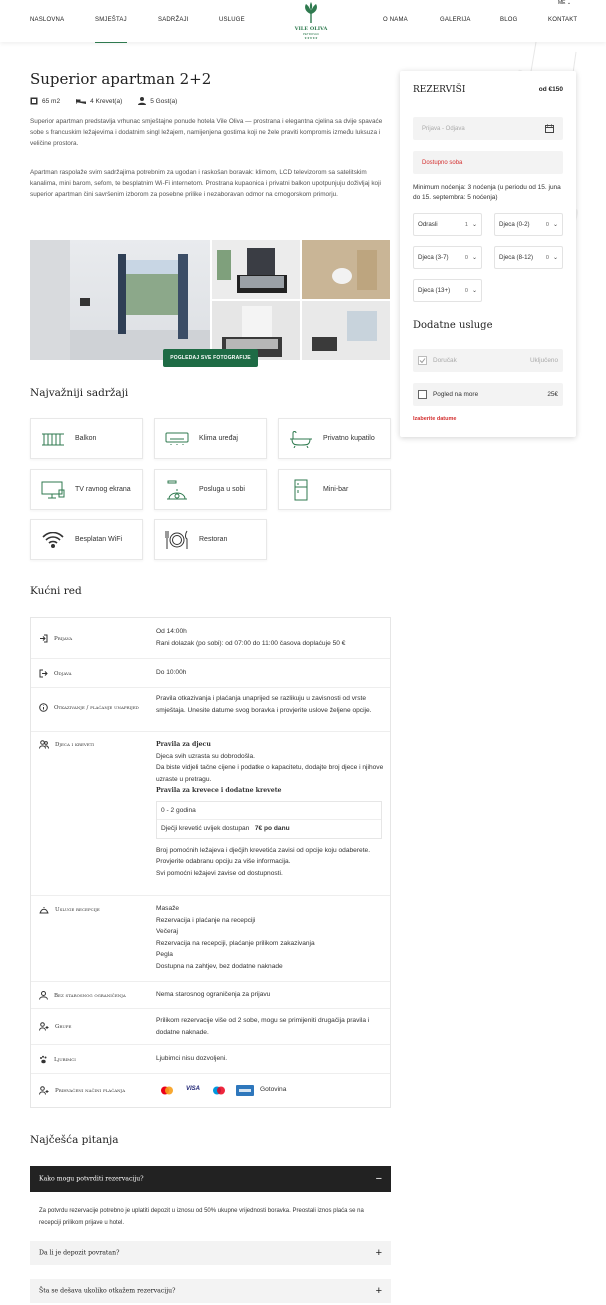  Describe the element at coordinates (176, 539) in the screenshot. I see `restaurant-icon` at that location.